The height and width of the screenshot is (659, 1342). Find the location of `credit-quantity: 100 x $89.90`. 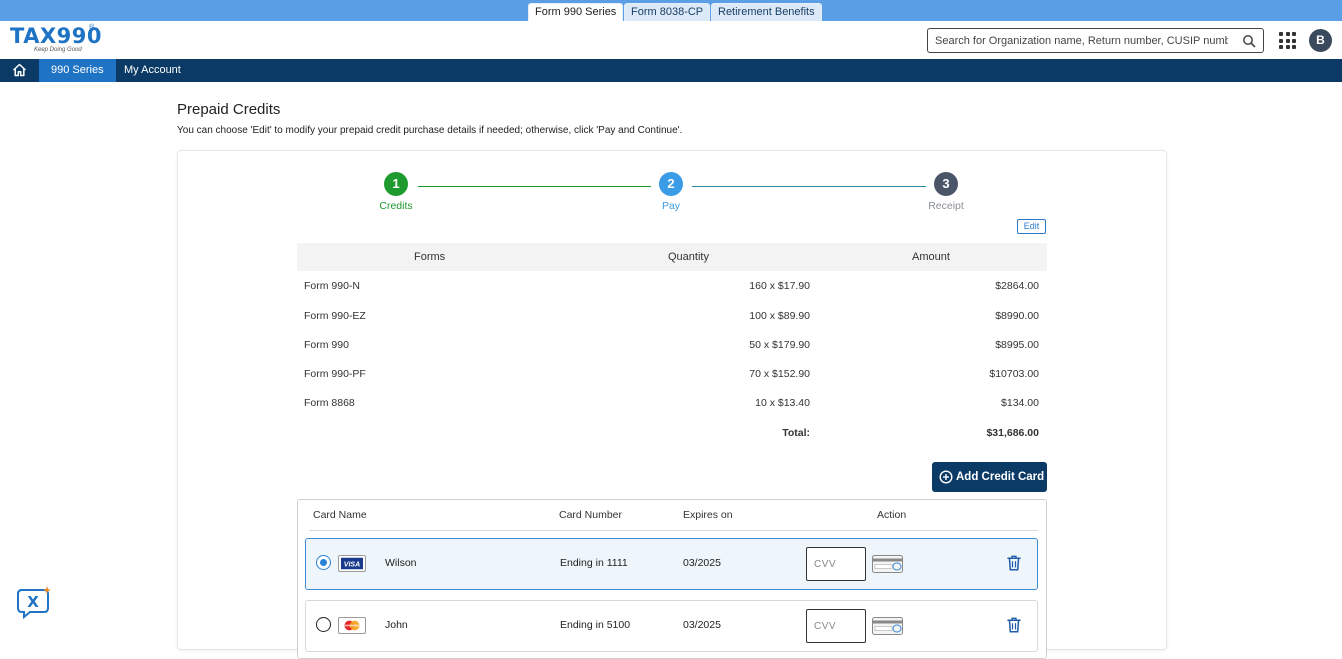

credit-quantity: 100 x $89.90 is located at coordinates (779, 316).